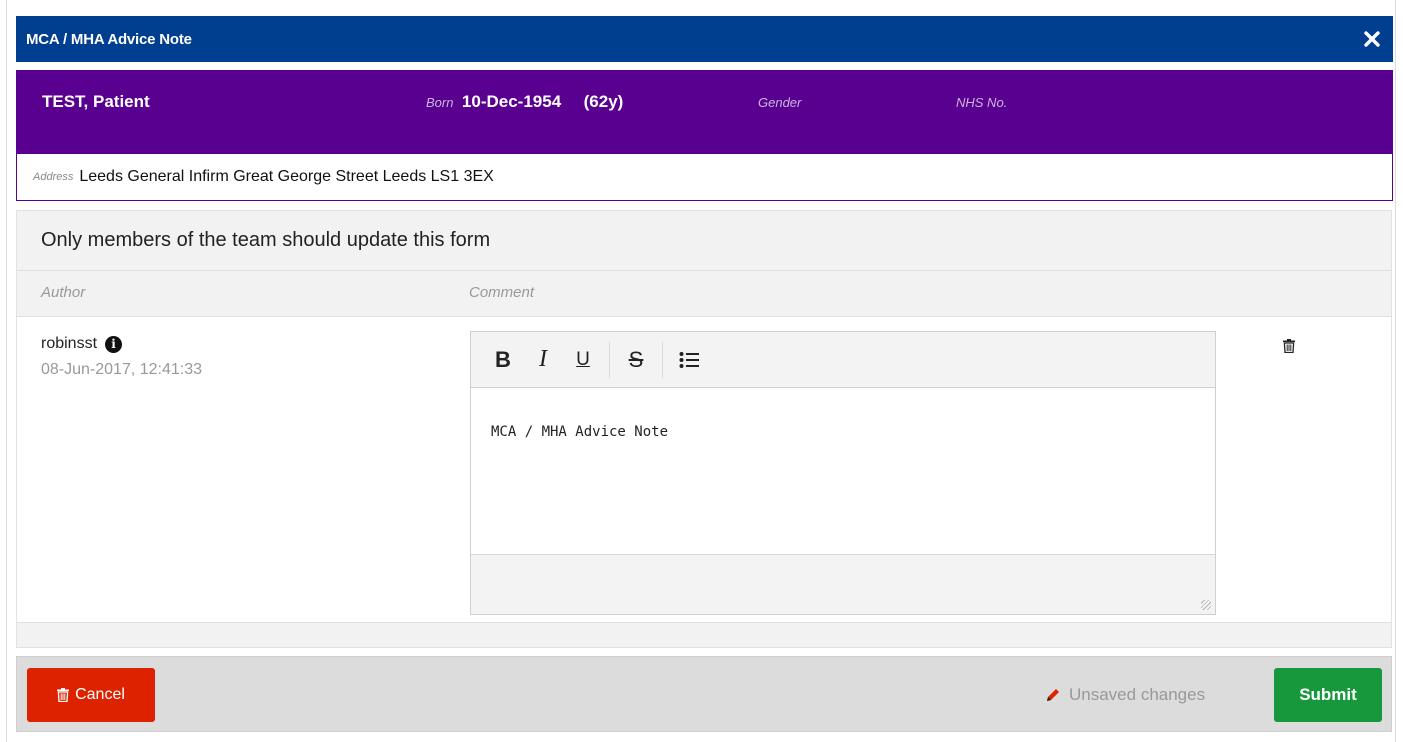  What do you see at coordinates (1289, 348) in the screenshot?
I see `delete-icon` at bounding box center [1289, 348].